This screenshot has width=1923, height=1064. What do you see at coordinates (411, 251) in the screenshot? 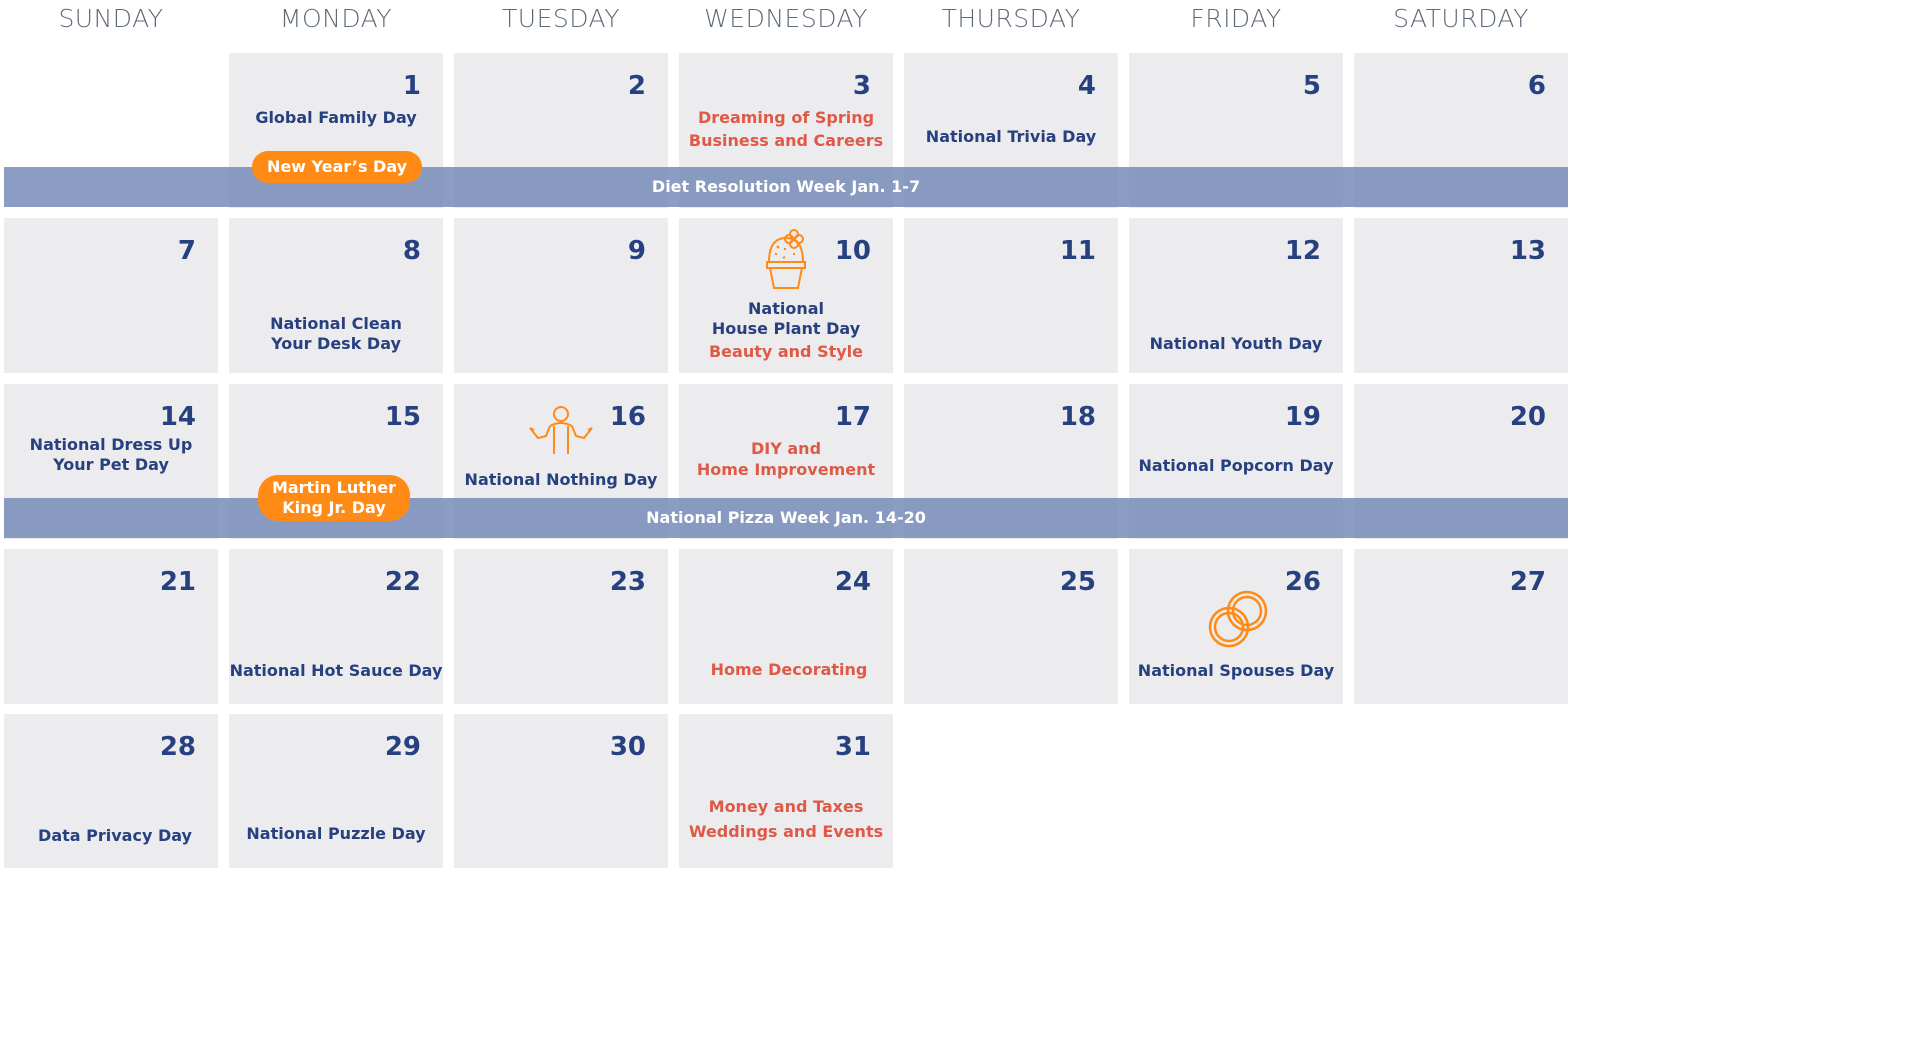
I see `day-number: 8` at bounding box center [411, 251].